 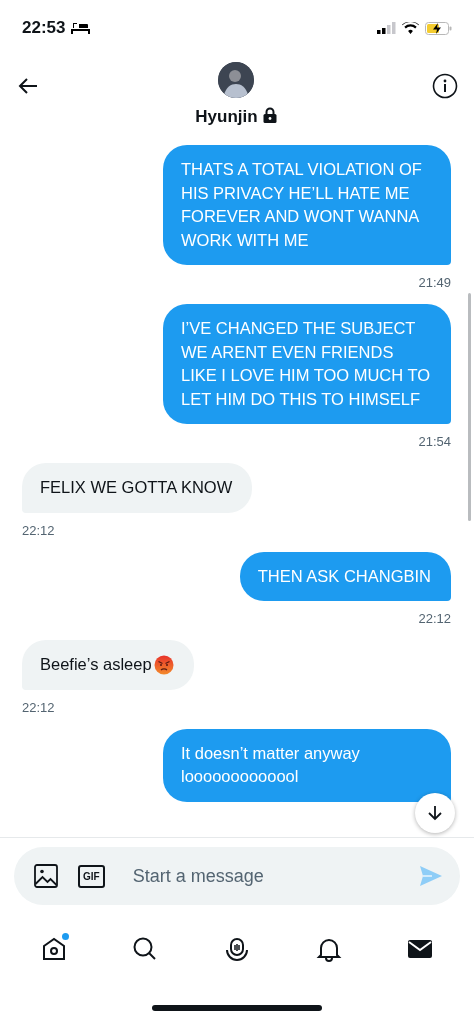 What do you see at coordinates (91, 876) in the screenshot?
I see `gif-button: GIF` at bounding box center [91, 876].